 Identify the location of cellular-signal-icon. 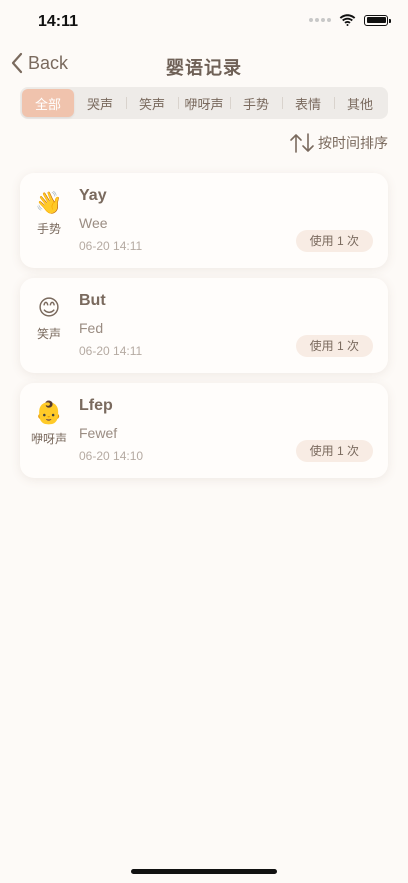
(320, 20).